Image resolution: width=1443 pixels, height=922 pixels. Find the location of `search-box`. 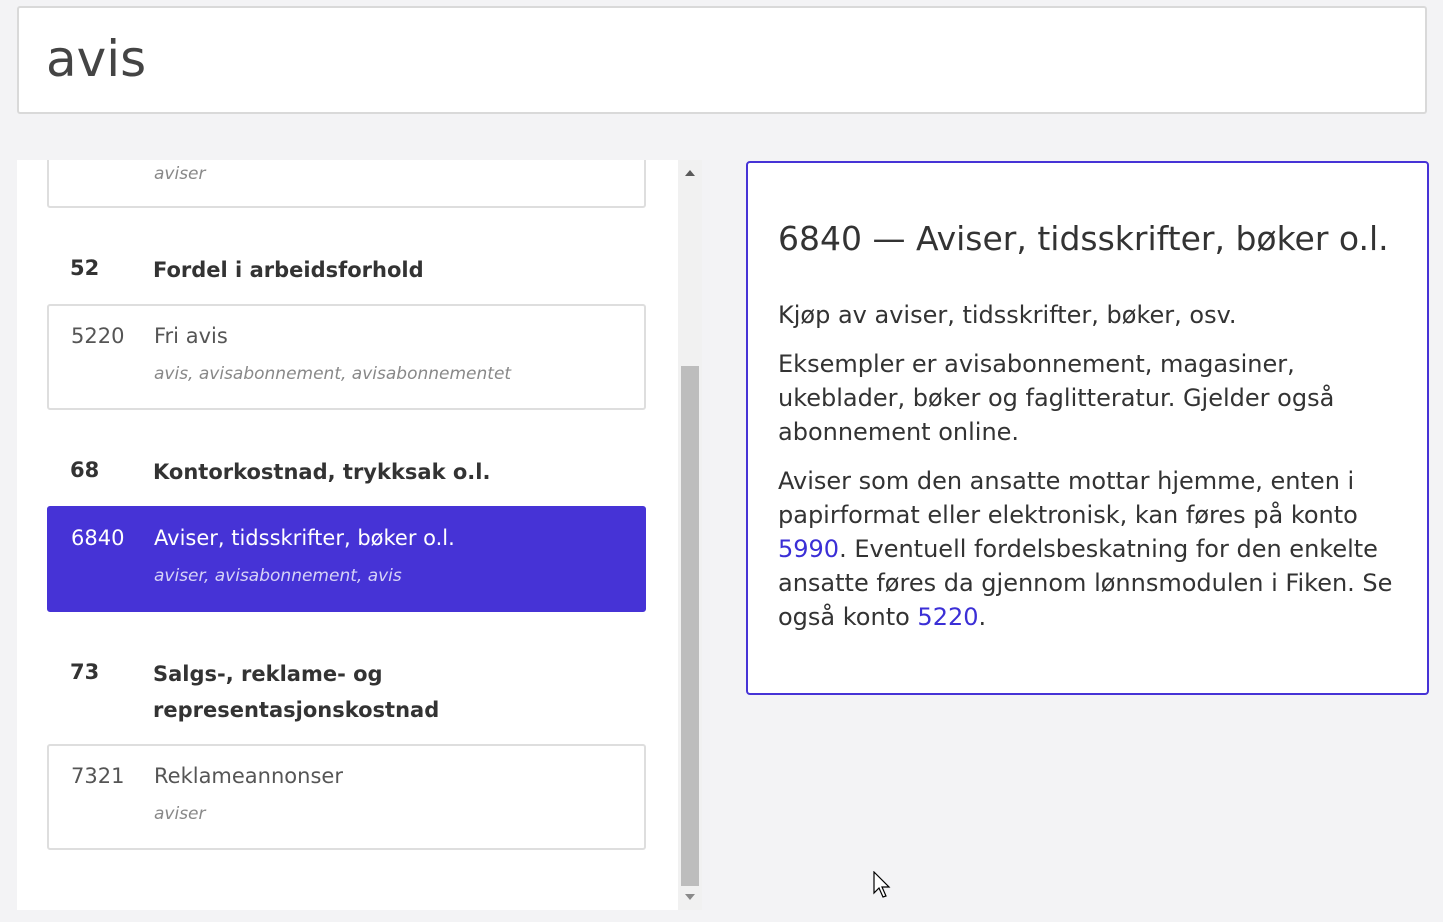

search-box is located at coordinates (722, 60).